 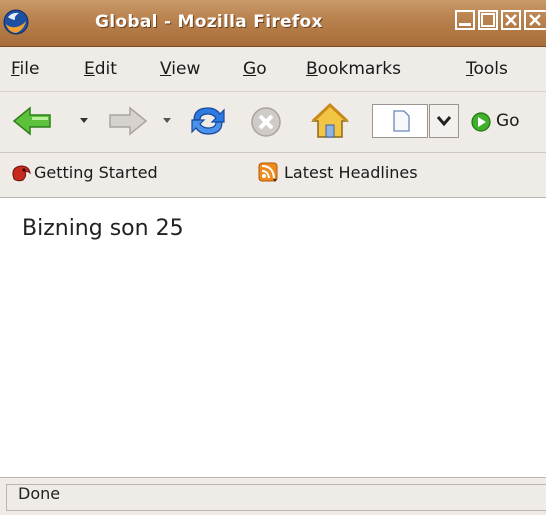 What do you see at coordinates (330, 121) in the screenshot?
I see `home-icon` at bounding box center [330, 121].